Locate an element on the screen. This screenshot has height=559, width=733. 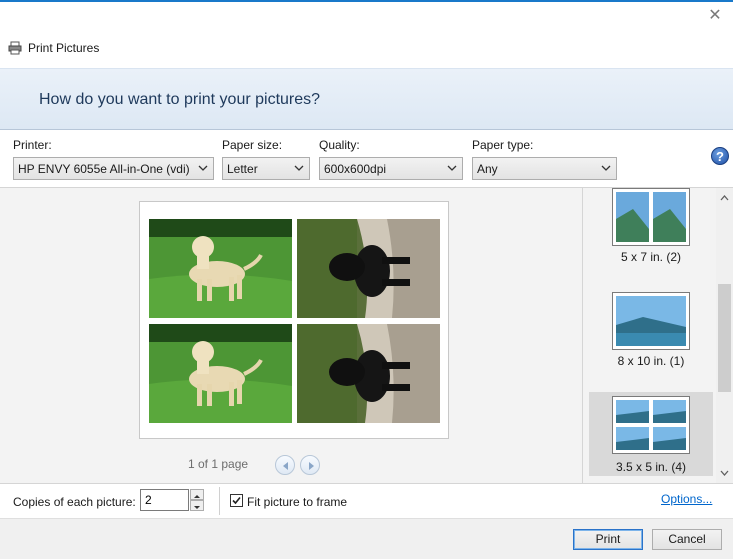
title-bar: Print Pictures is located at coordinates (53, 48).